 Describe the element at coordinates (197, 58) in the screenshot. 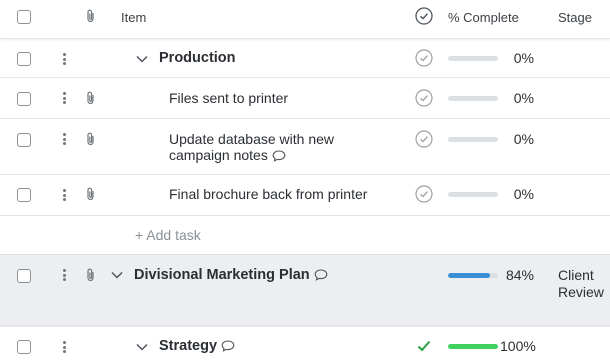

I see `group-title: Production` at that location.